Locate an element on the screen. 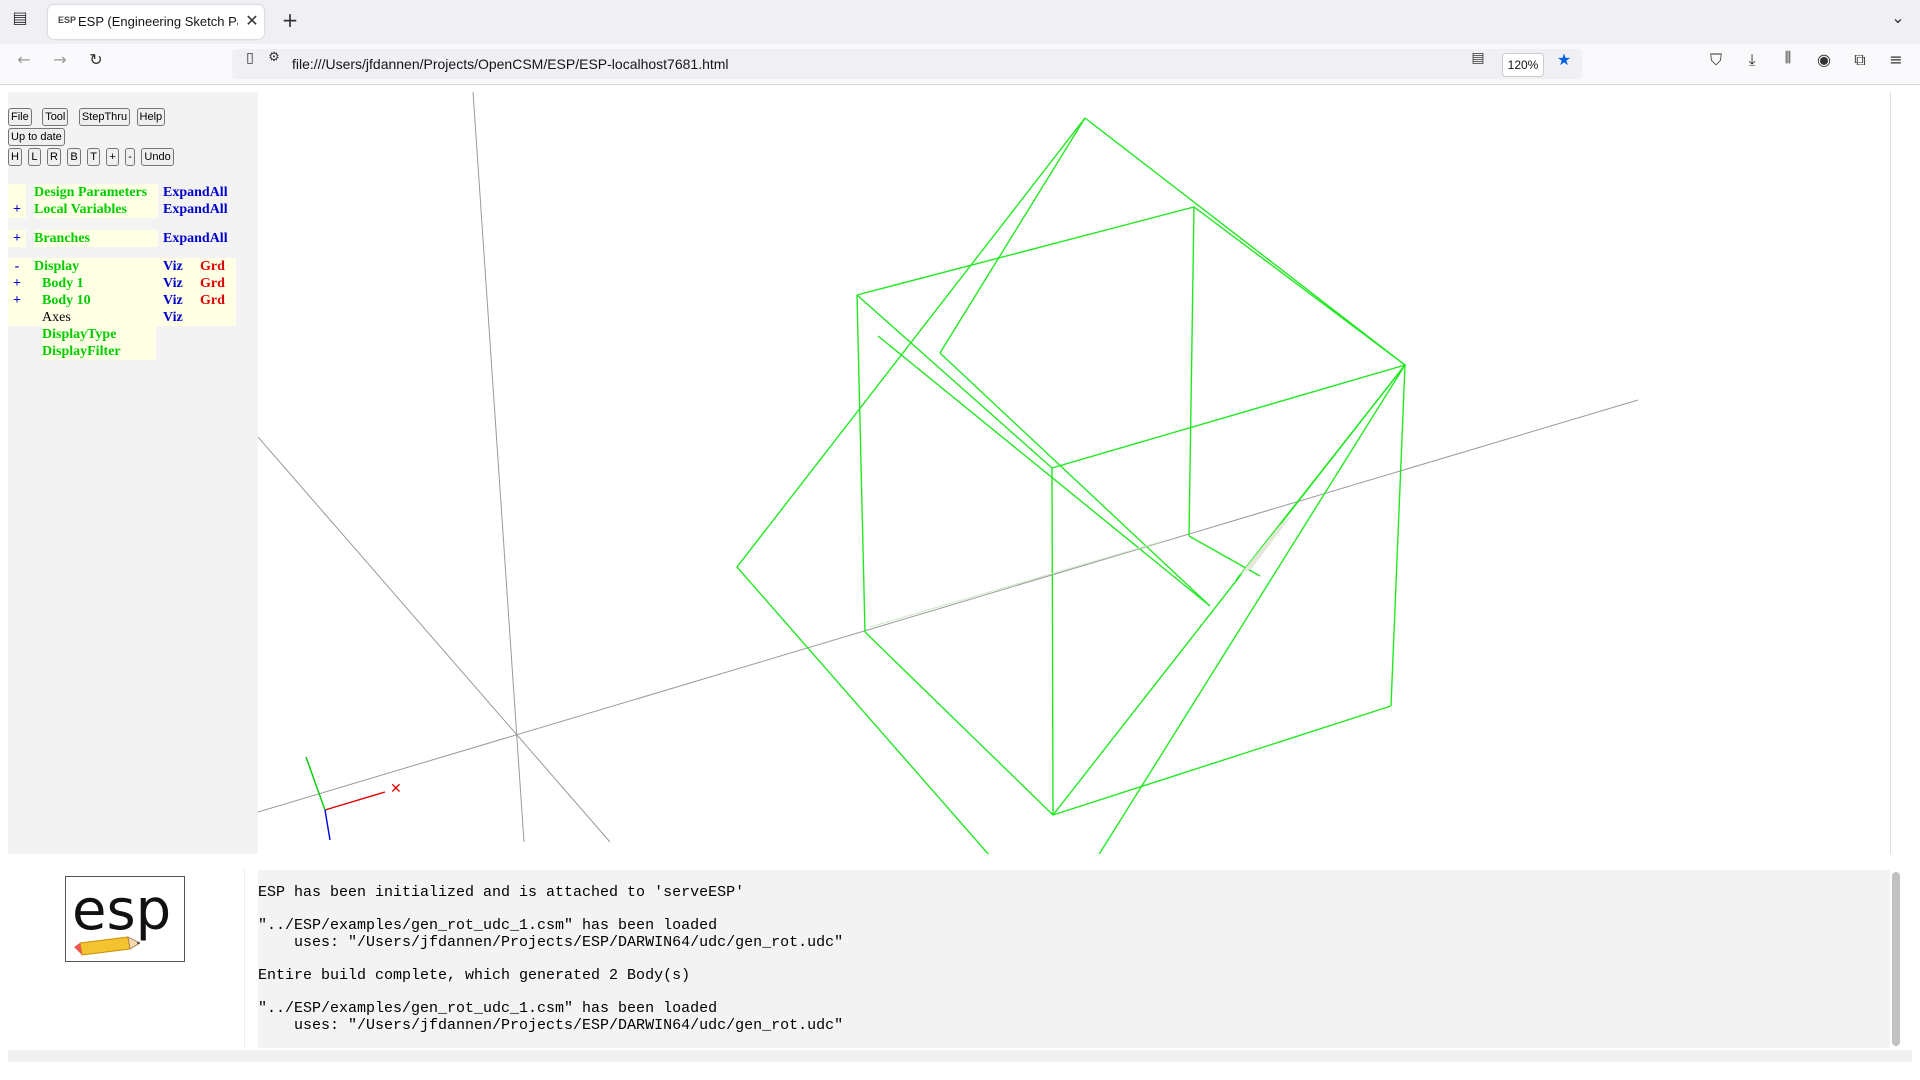  bottom-strip is located at coordinates (960, 1056).